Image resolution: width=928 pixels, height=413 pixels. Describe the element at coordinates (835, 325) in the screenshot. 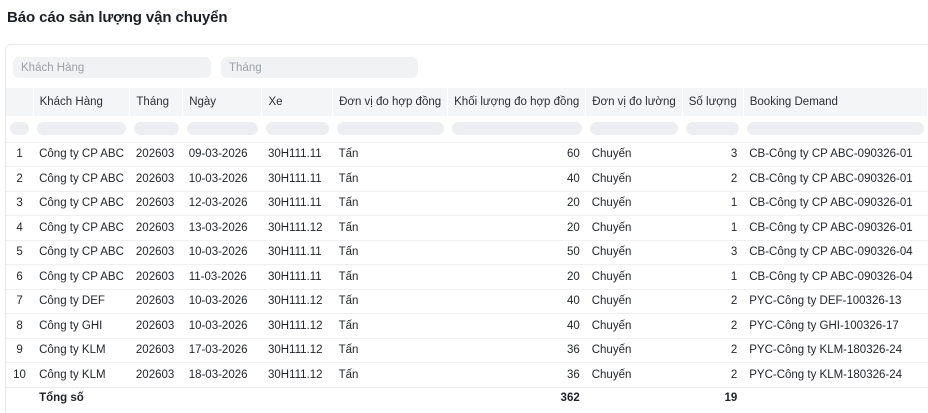

I see `cell-booking-demand: PYC-Công ty GHI-100326-17` at that location.